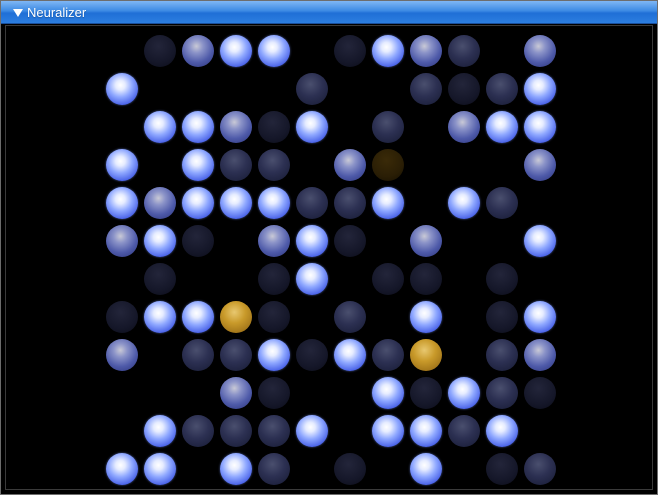 This screenshot has height=495, width=658. I want to click on disclosure-triangle-icon, so click(18, 13).